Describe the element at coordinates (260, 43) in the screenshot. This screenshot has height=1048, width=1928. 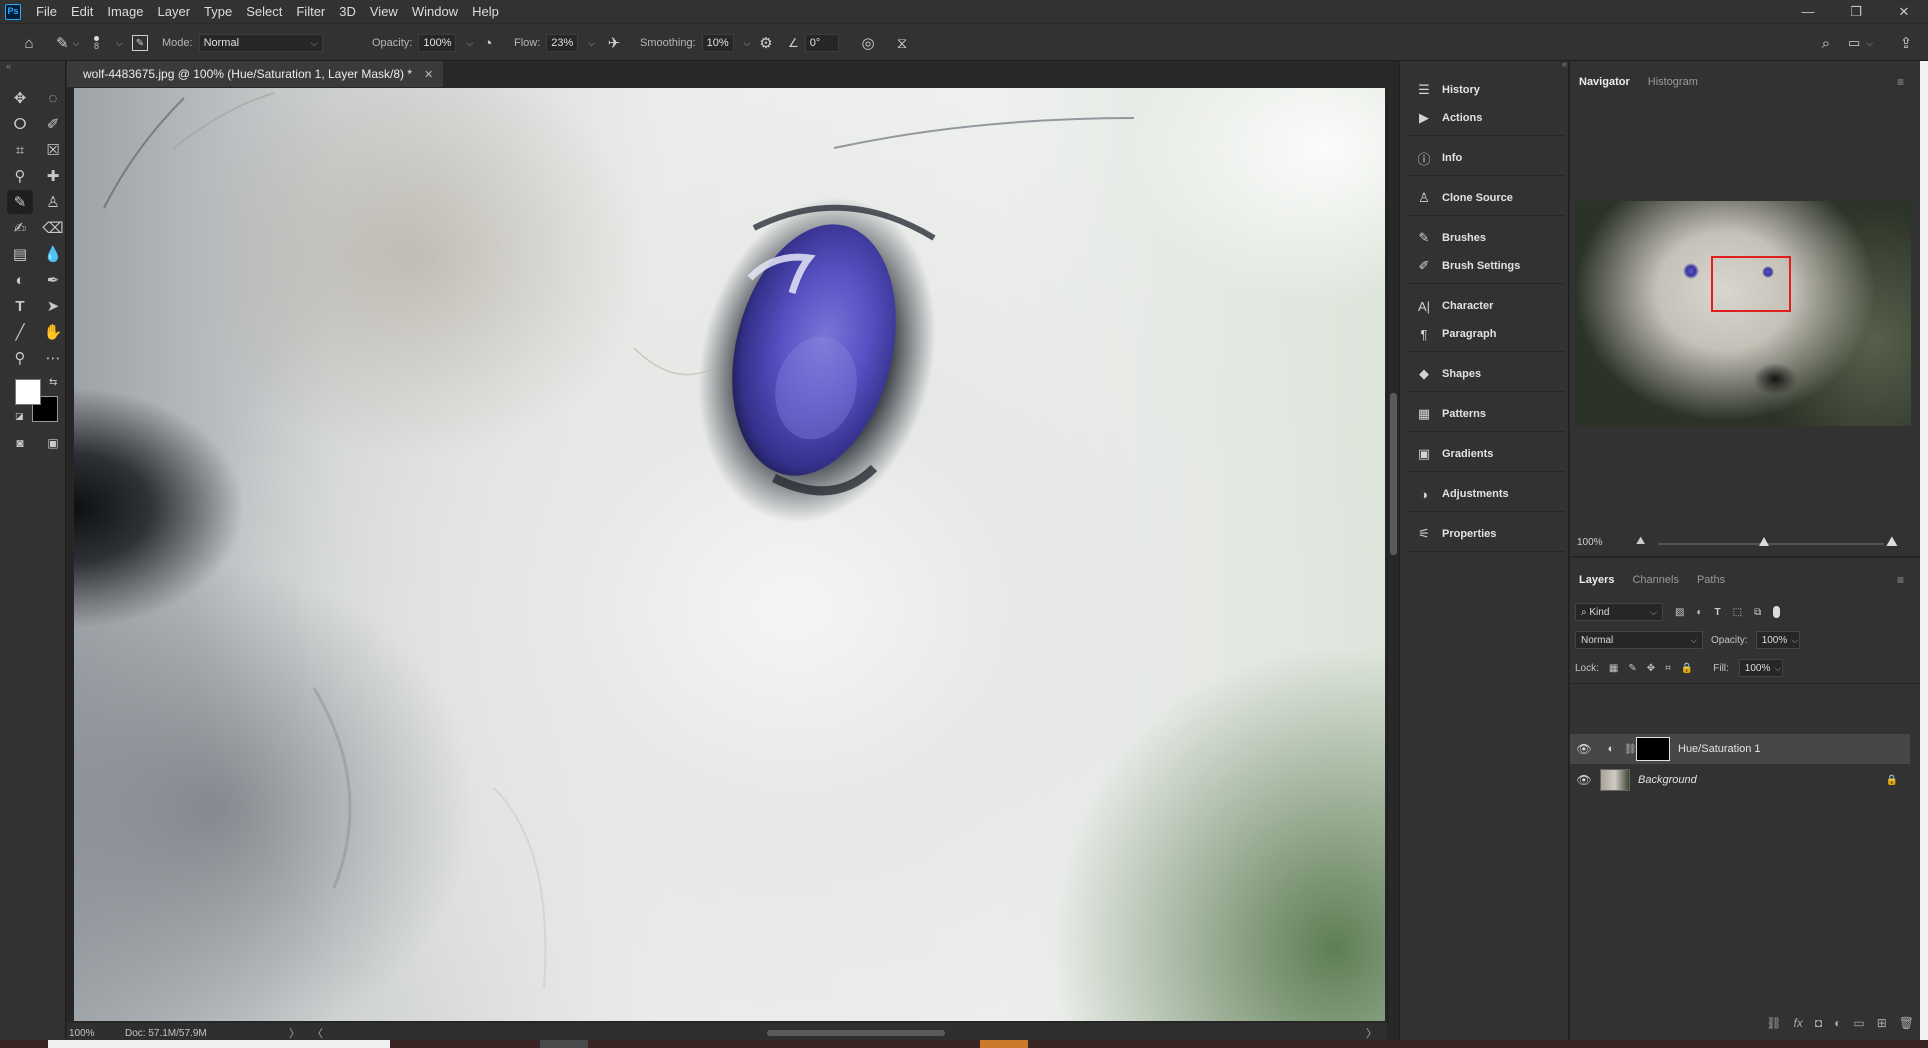
I see `mode-select: Normal ⌵` at that location.